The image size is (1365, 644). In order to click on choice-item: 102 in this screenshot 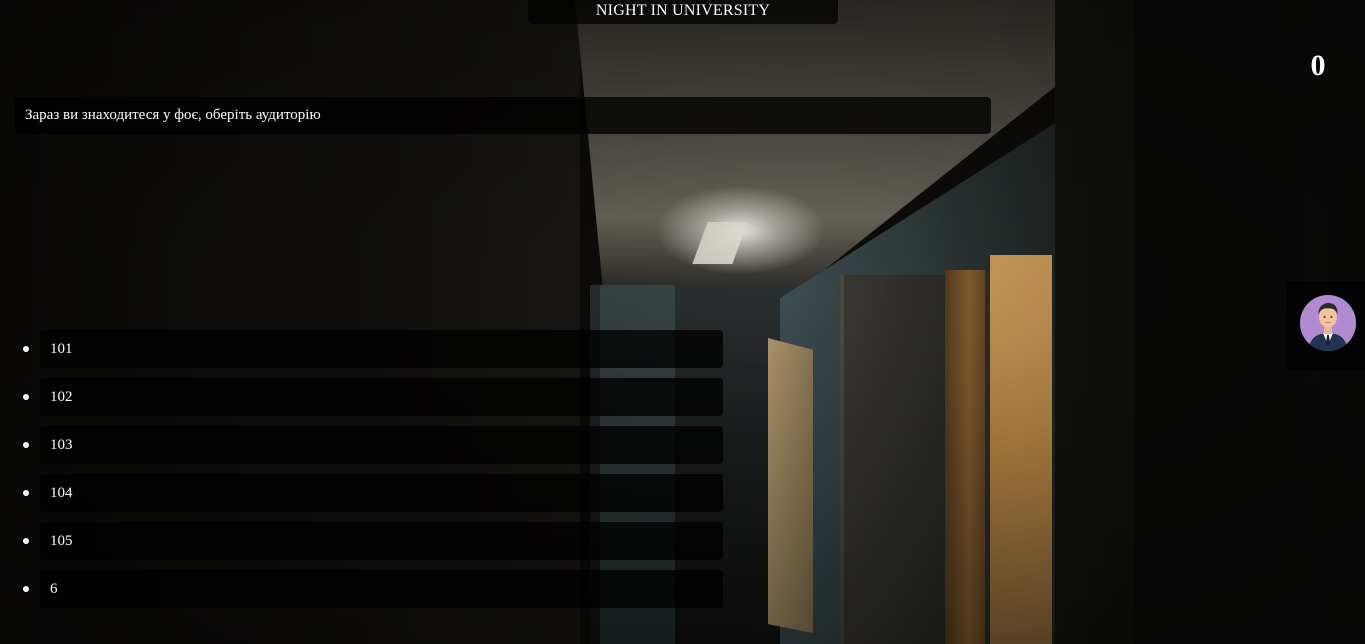, I will do `click(361, 402)`.